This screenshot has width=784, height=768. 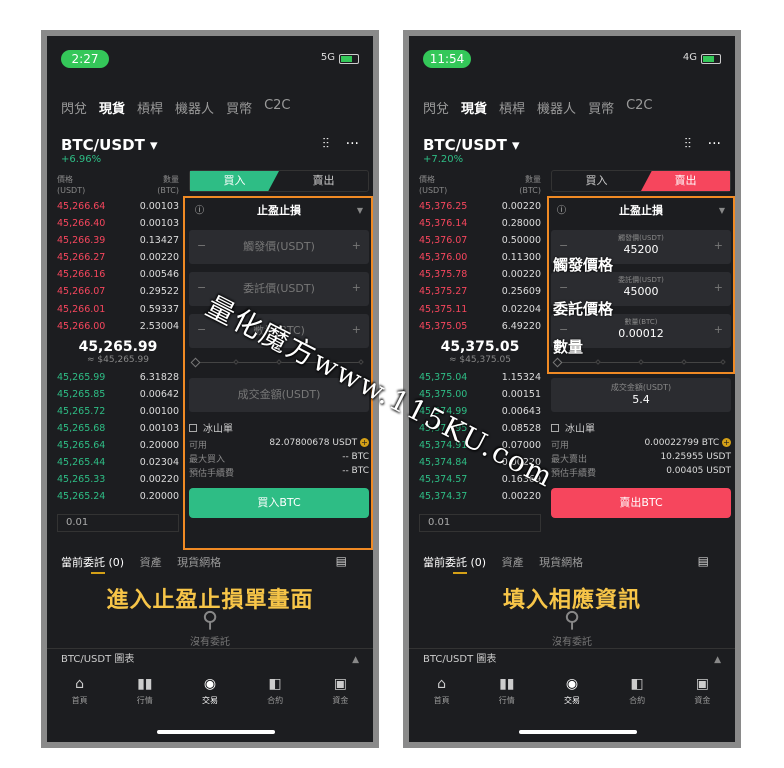 I want to click on amount-label: 成交金額(USDT), so click(x=641, y=387).